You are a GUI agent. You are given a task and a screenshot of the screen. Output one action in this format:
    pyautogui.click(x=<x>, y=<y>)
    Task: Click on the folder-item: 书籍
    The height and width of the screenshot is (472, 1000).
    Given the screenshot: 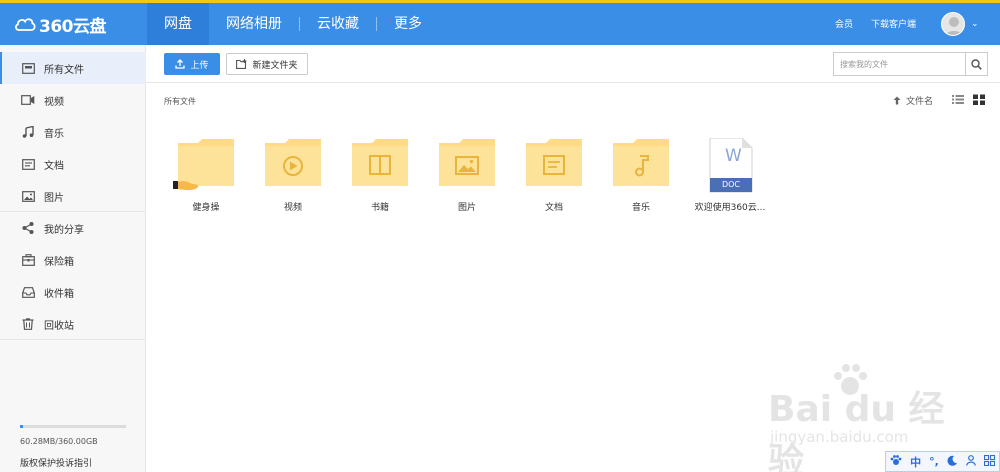 What is the action you would take?
    pyautogui.click(x=380, y=178)
    